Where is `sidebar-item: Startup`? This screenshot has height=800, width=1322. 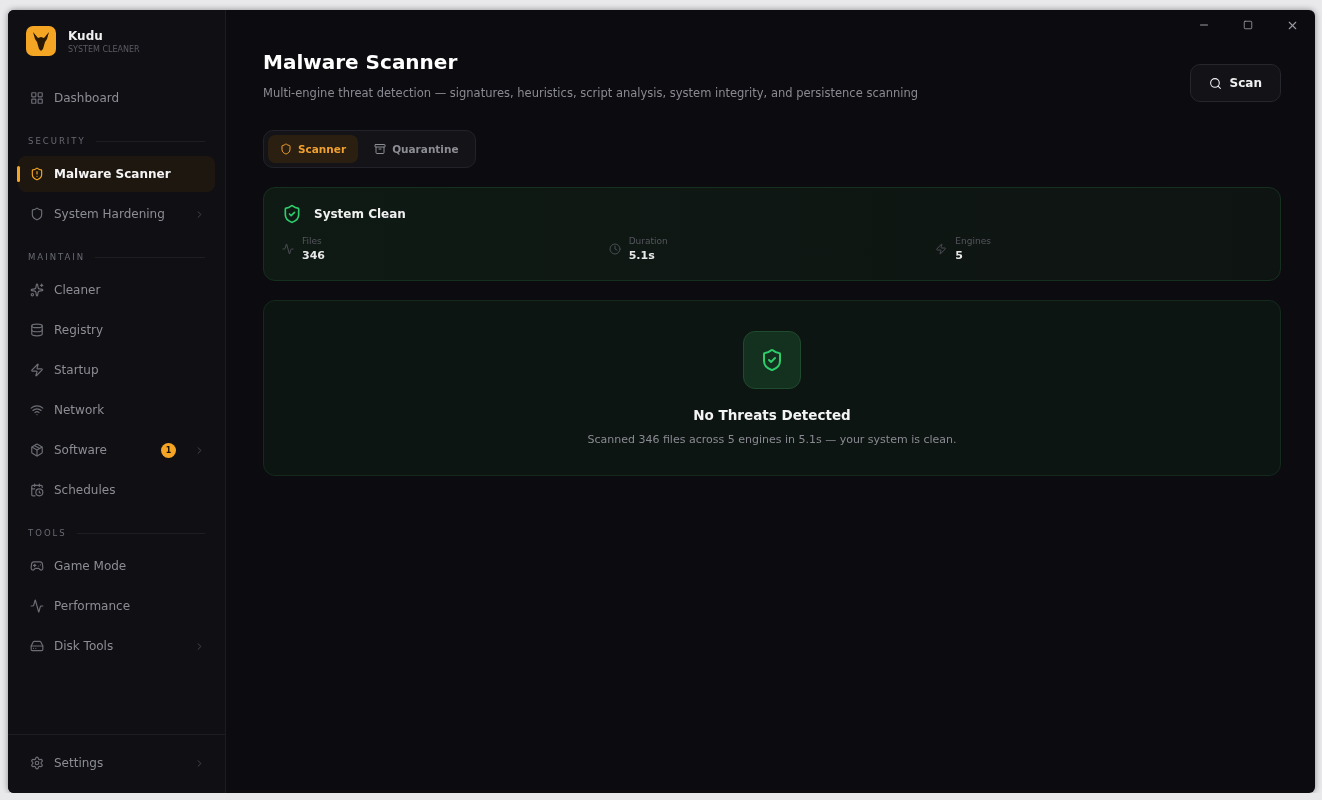
sidebar-item: Startup is located at coordinates (116, 370).